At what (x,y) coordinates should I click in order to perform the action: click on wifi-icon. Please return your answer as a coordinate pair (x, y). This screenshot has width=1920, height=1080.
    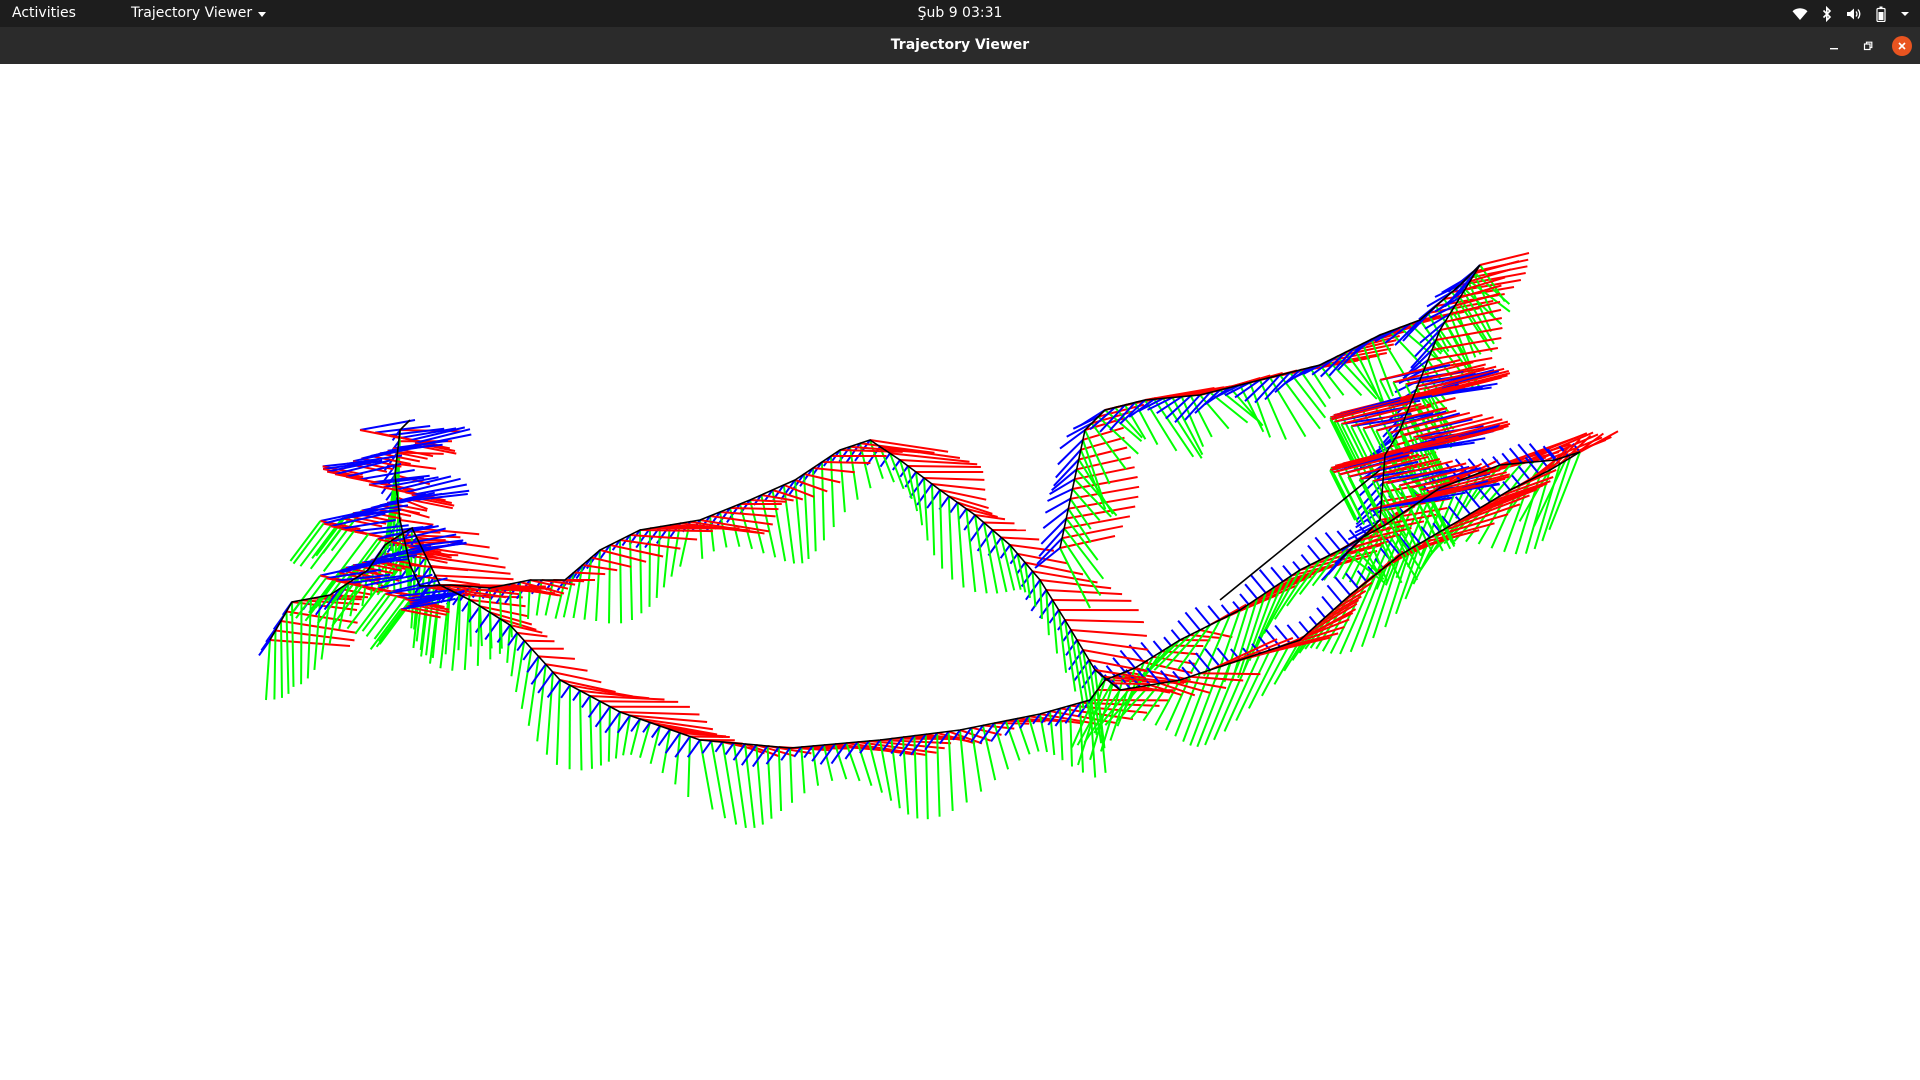
    Looking at the image, I should click on (1800, 14).